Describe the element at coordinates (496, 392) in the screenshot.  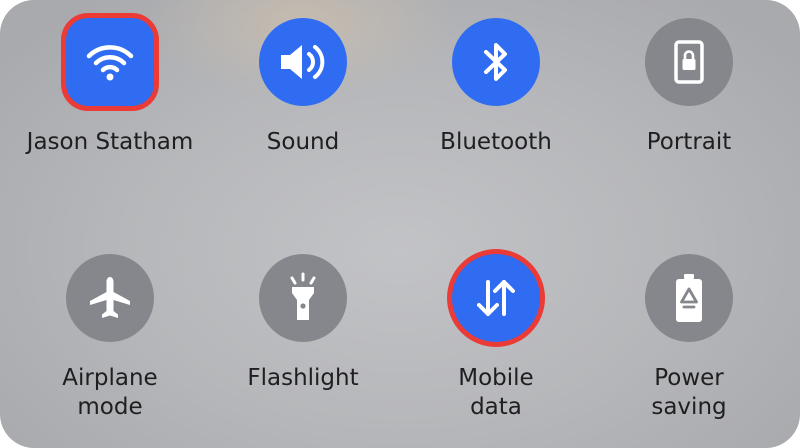
I see `mobile-data-label: Mobile data` at that location.